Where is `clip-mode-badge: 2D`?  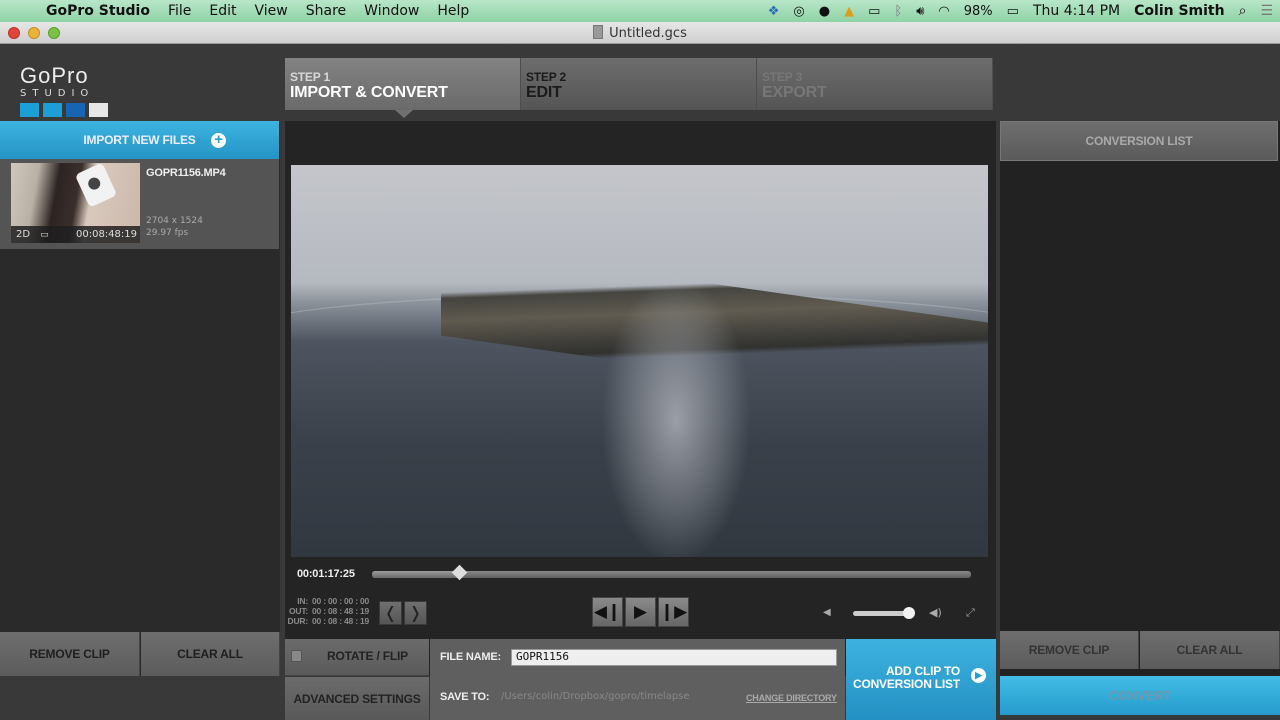
clip-mode-badge: 2D is located at coordinates (23, 234).